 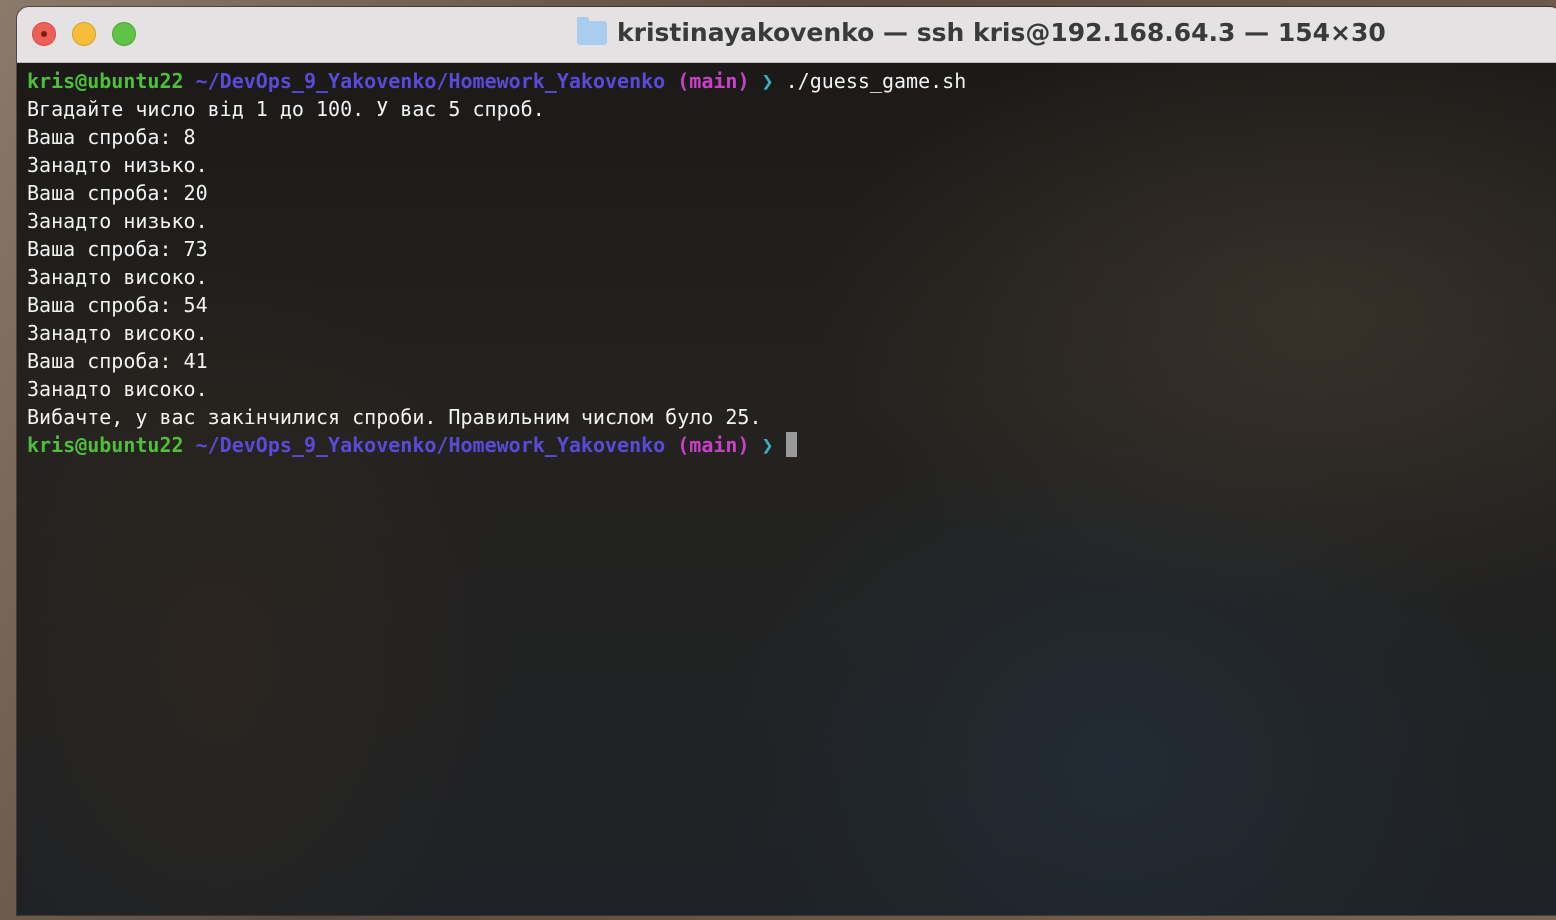 What do you see at coordinates (592, 30) in the screenshot?
I see `folder-icon` at bounding box center [592, 30].